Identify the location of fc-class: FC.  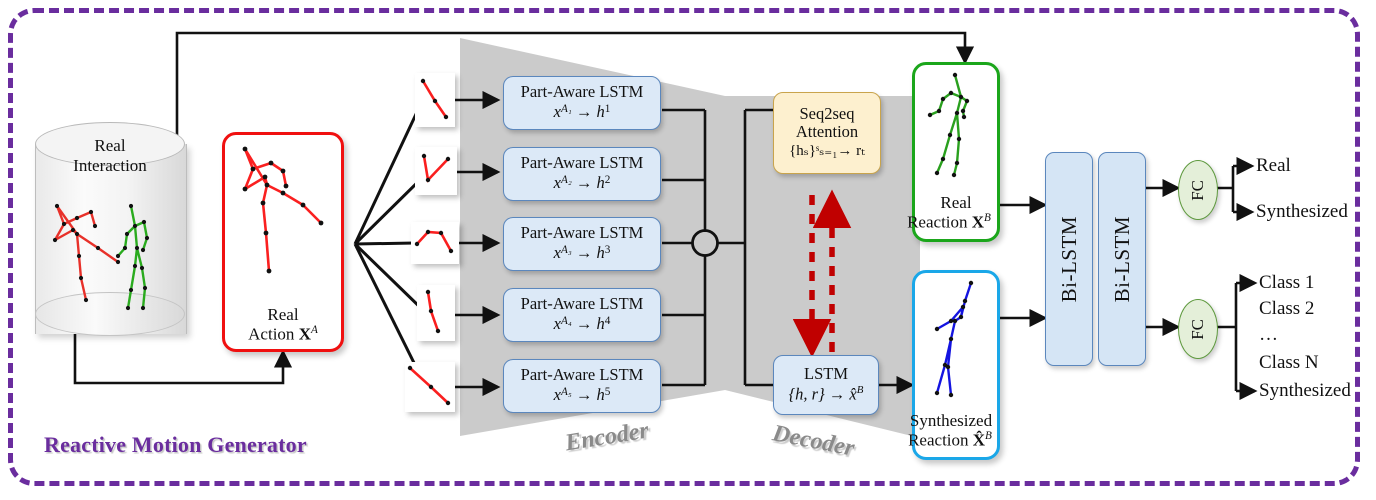
(1198, 329).